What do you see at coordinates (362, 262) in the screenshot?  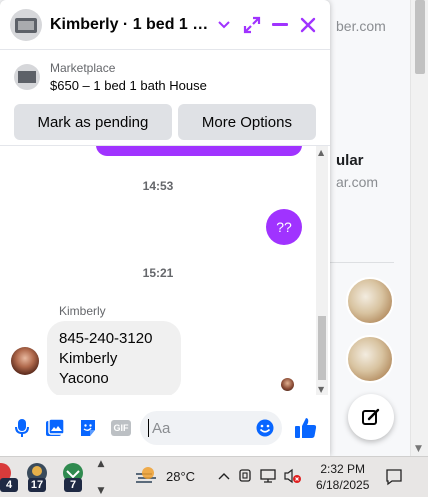 I see `divider` at bounding box center [362, 262].